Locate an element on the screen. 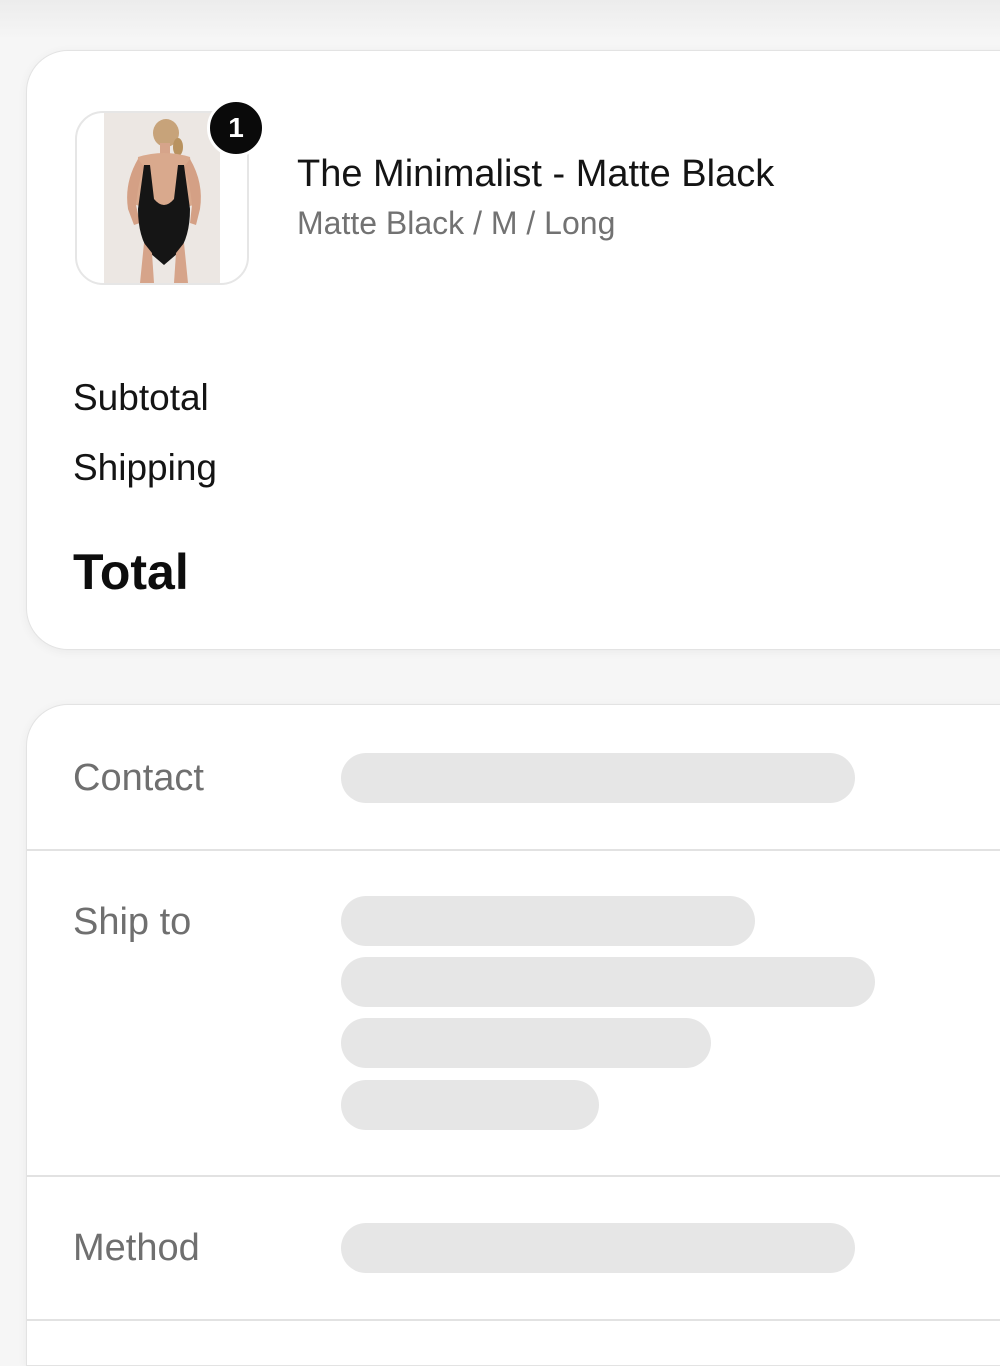 Image resolution: width=1000 pixels, height=1366 pixels. top-edge is located at coordinates (500, 20).